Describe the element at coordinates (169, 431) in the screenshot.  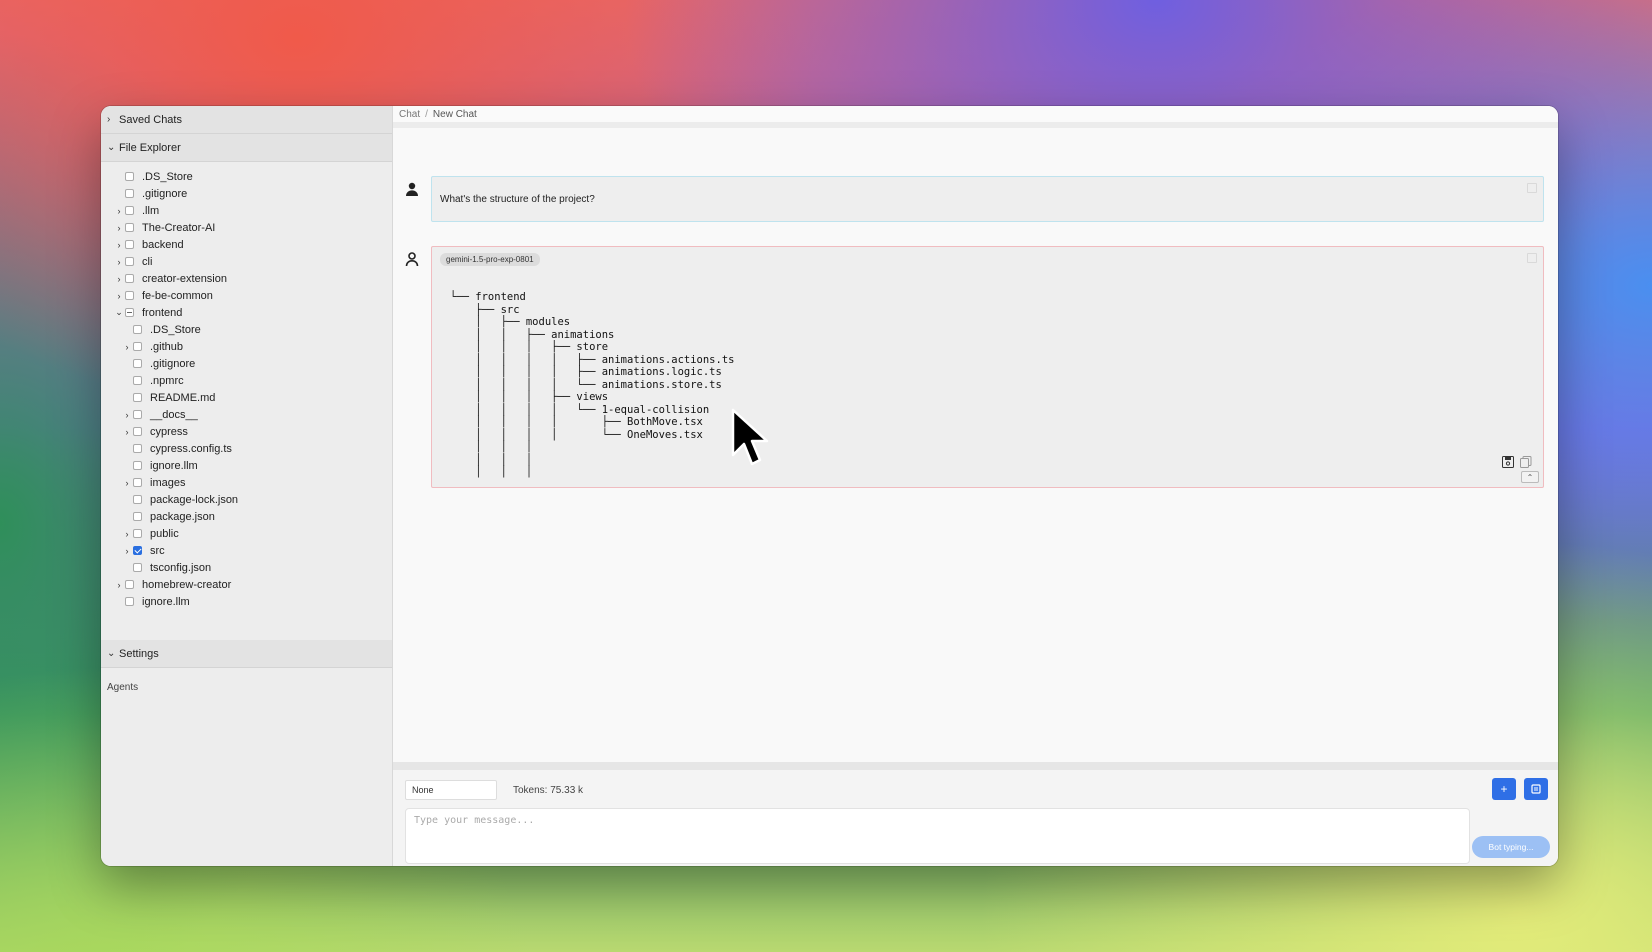
I see `file-name: cypress` at that location.